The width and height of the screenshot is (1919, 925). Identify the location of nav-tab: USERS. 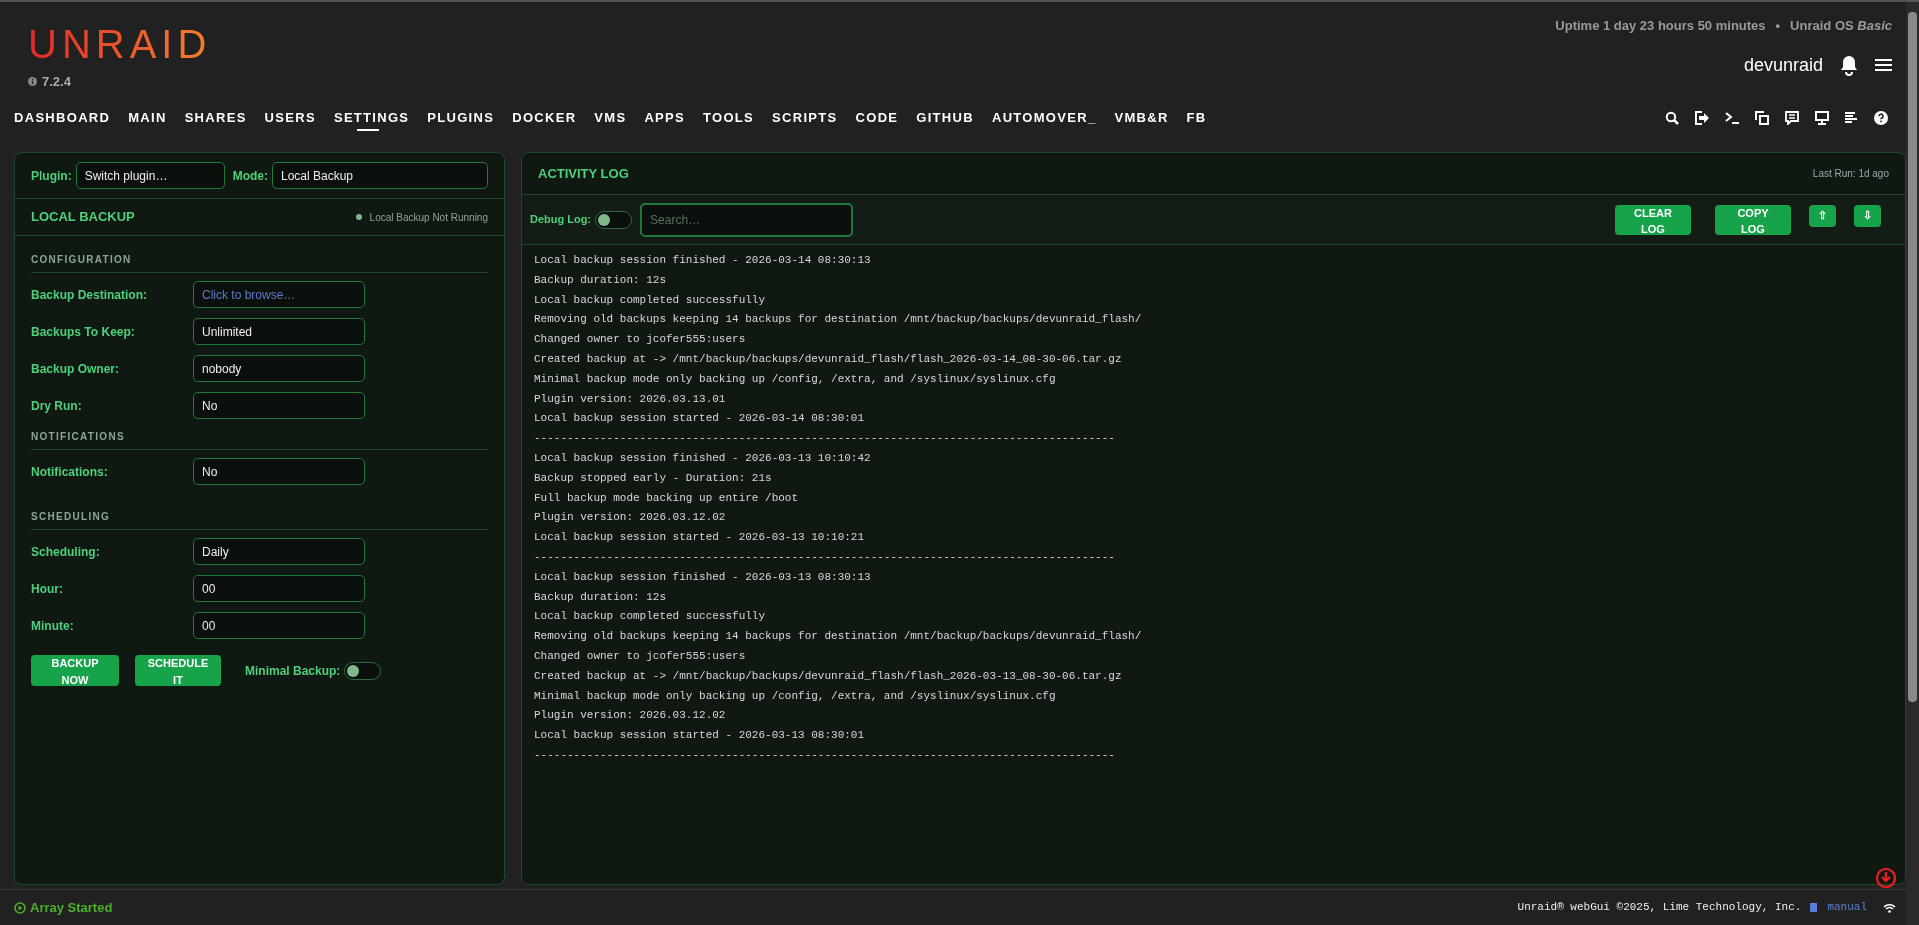
(290, 118).